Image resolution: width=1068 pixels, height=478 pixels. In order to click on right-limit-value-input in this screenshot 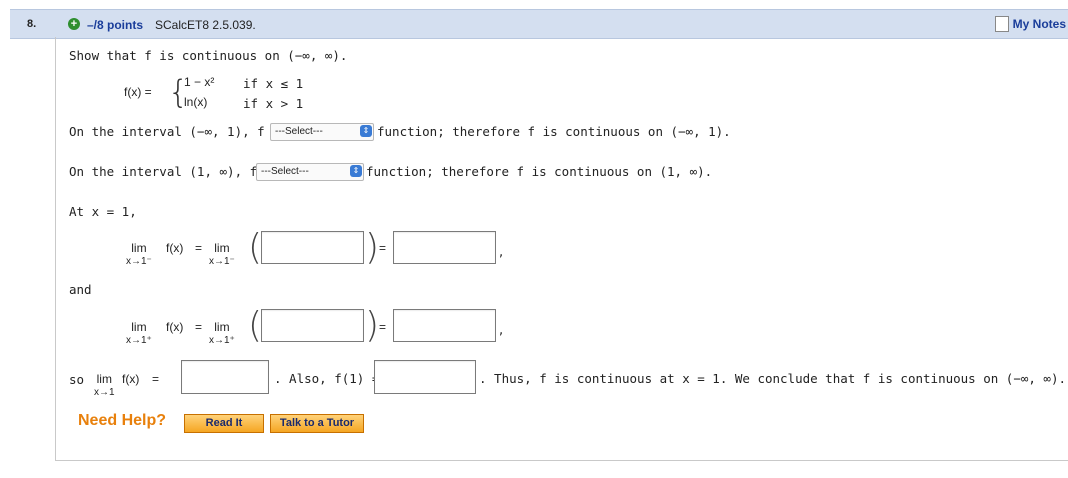, I will do `click(444, 325)`.